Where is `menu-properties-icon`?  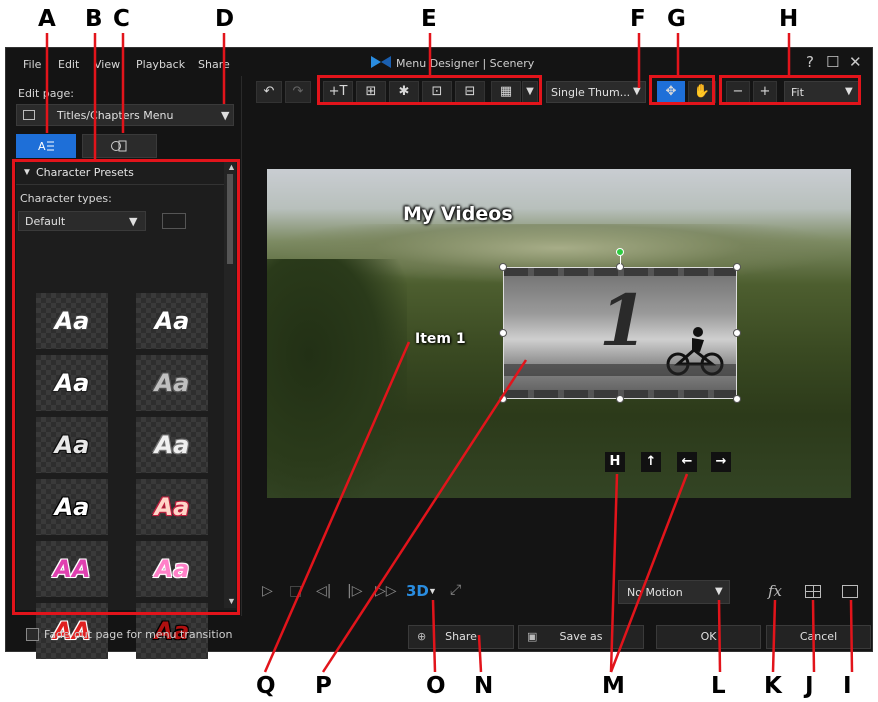
menu-properties-icon is located at coordinates (119, 146).